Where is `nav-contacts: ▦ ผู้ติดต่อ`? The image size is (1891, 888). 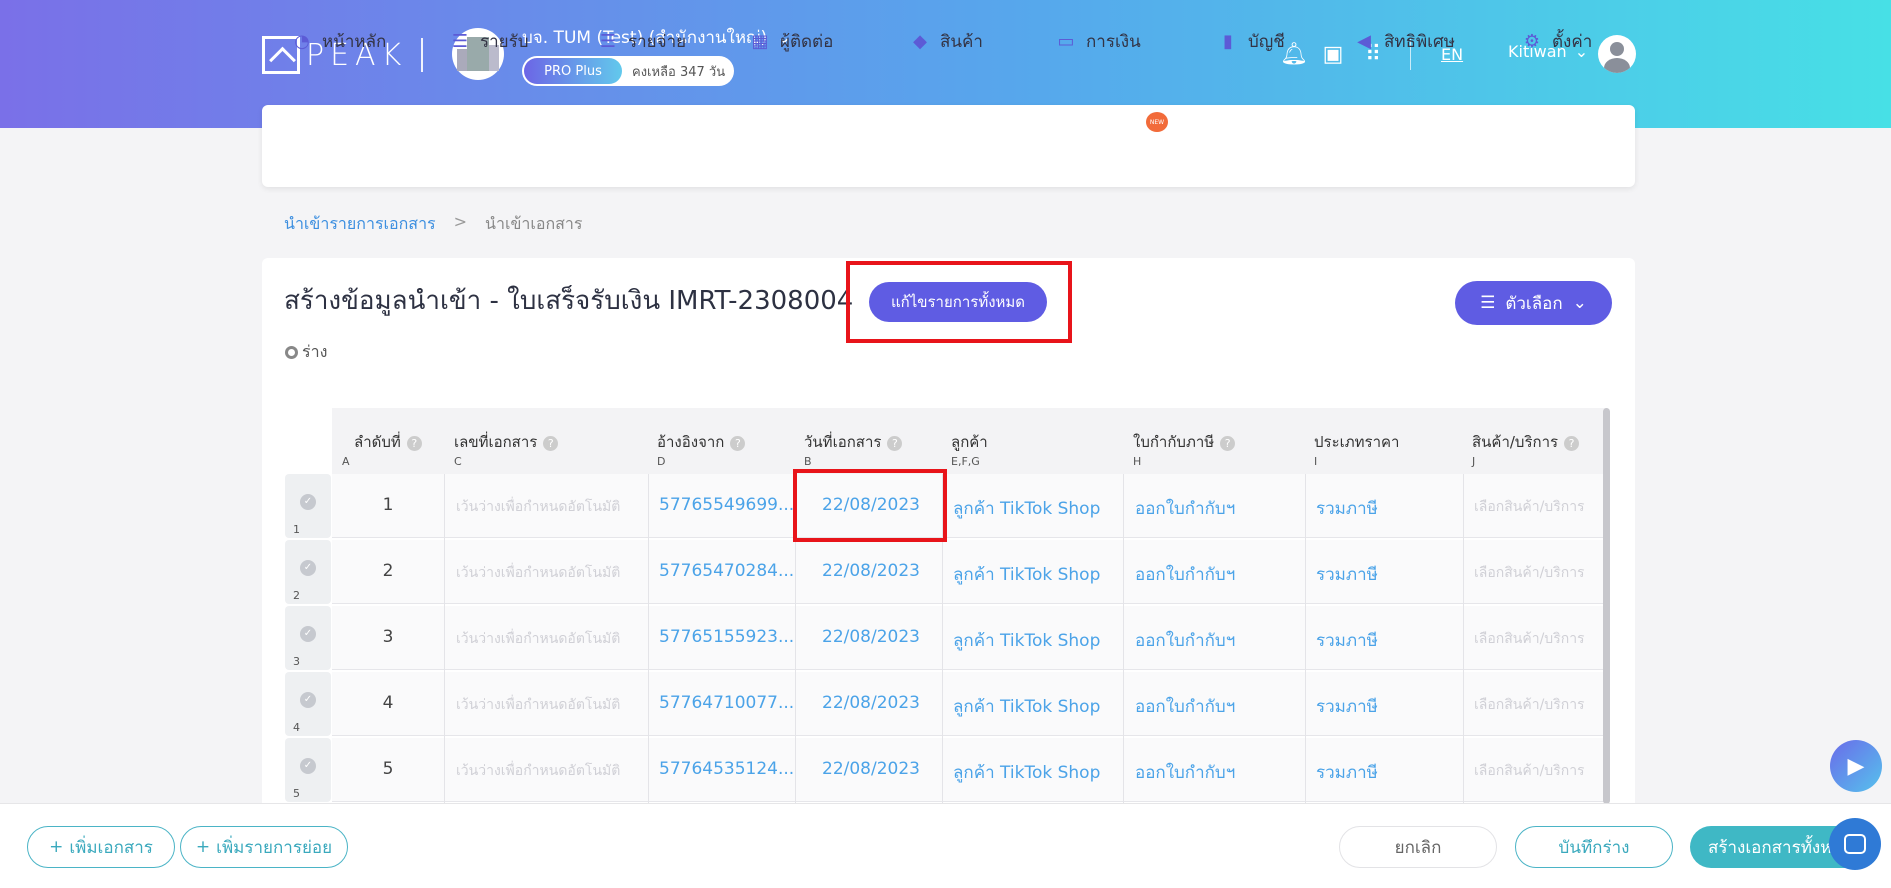 nav-contacts: ▦ ผู้ติดต่อ is located at coordinates (791, 41).